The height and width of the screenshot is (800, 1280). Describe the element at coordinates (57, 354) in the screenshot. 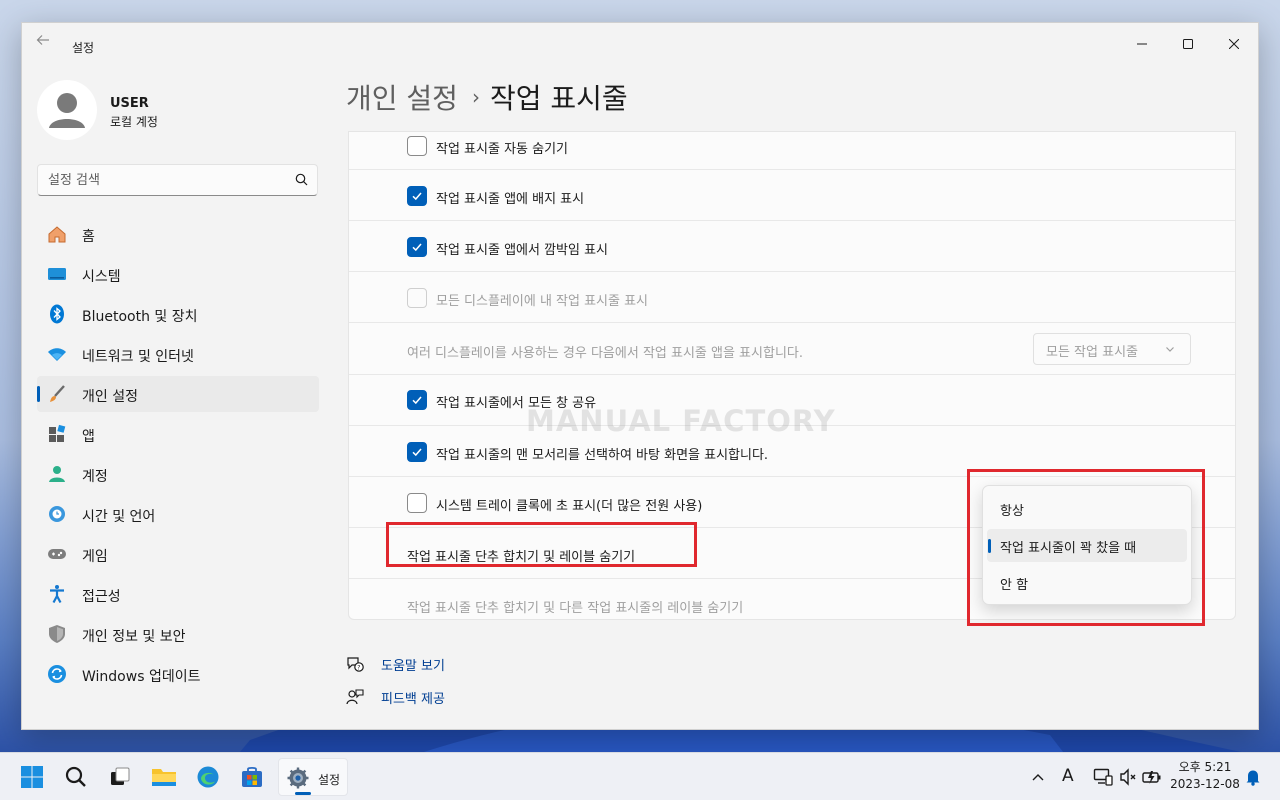

I see `wifi-icon` at that location.